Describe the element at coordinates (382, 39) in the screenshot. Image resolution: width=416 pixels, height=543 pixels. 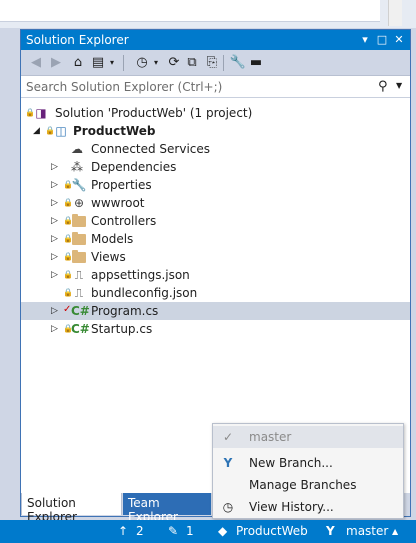
I see `maximize-icon: □` at that location.